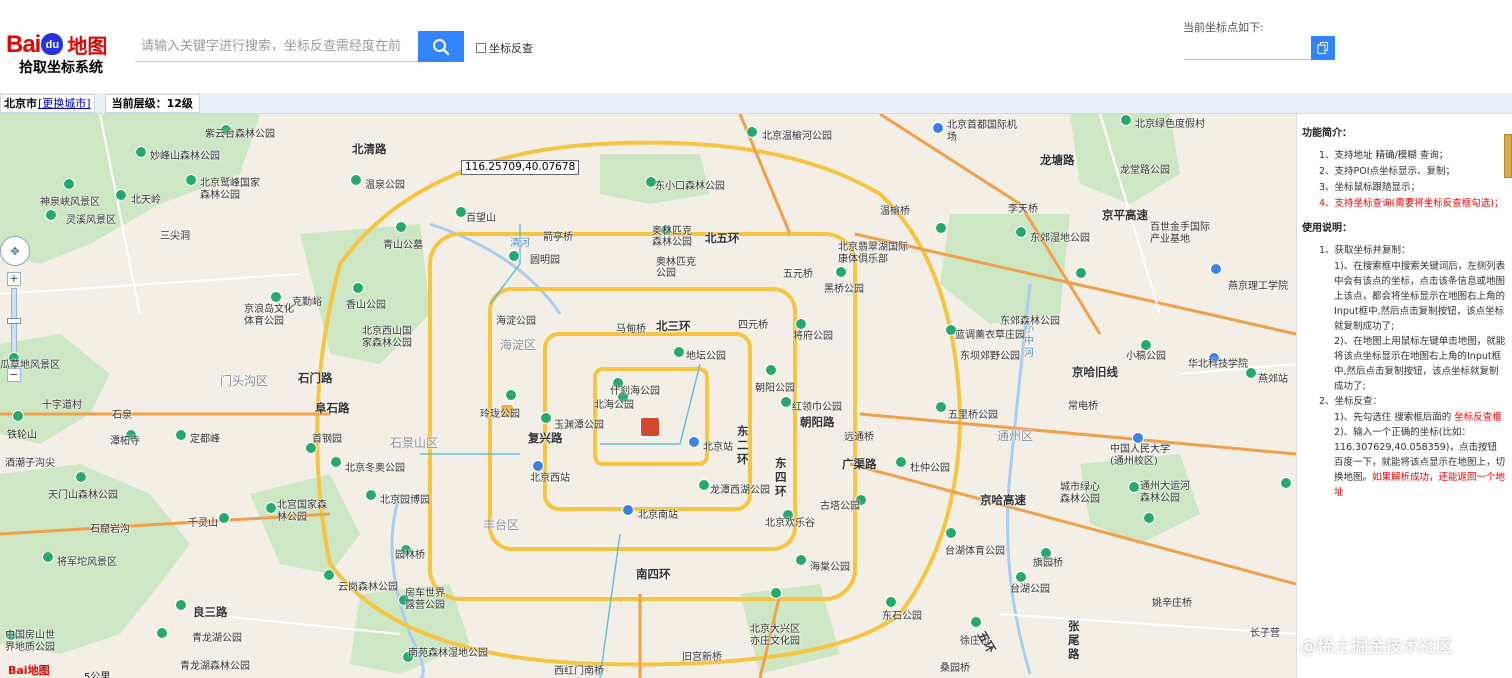  I want to click on map-label: 台湖公园, so click(1030, 589).